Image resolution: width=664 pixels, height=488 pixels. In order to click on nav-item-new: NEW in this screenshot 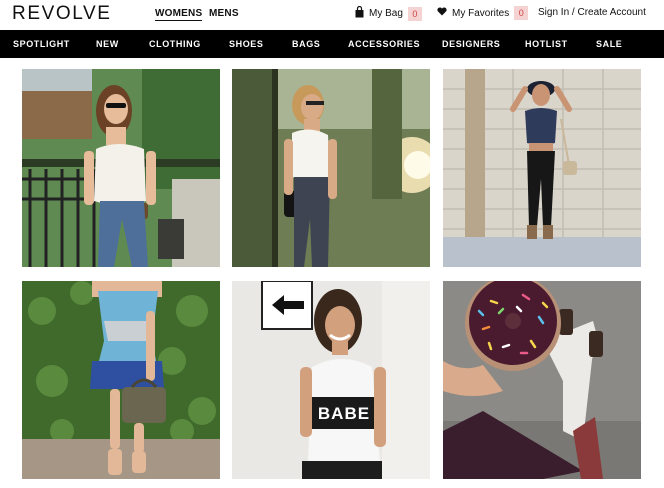, I will do `click(107, 44)`.